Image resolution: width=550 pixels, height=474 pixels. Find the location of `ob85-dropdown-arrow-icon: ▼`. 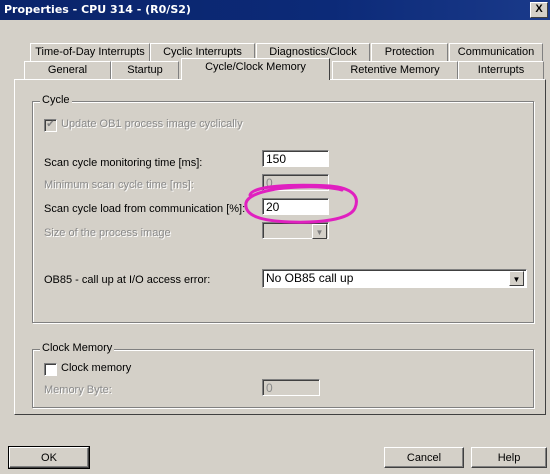

ob85-dropdown-arrow-icon: ▼ is located at coordinates (516, 278).